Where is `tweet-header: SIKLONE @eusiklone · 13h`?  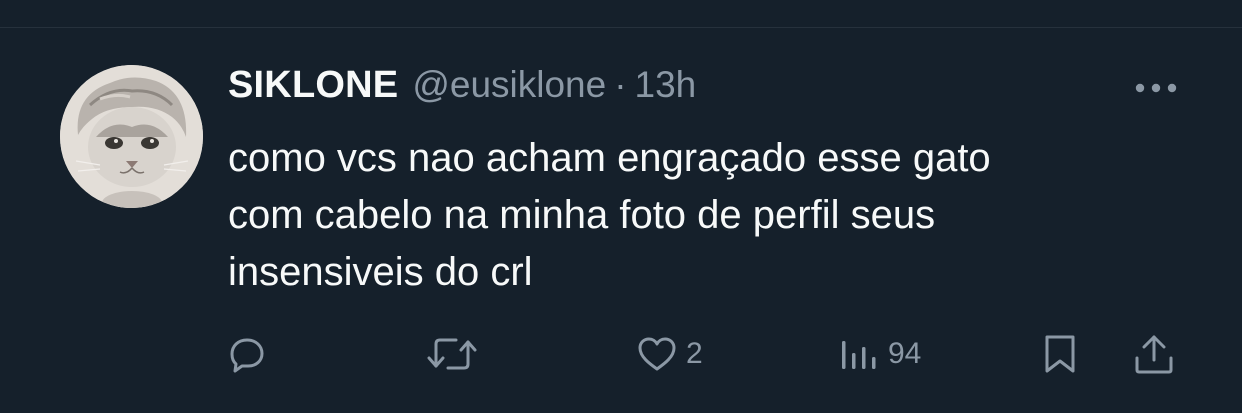 tweet-header: SIKLONE @eusiklone · 13h is located at coordinates (462, 88).